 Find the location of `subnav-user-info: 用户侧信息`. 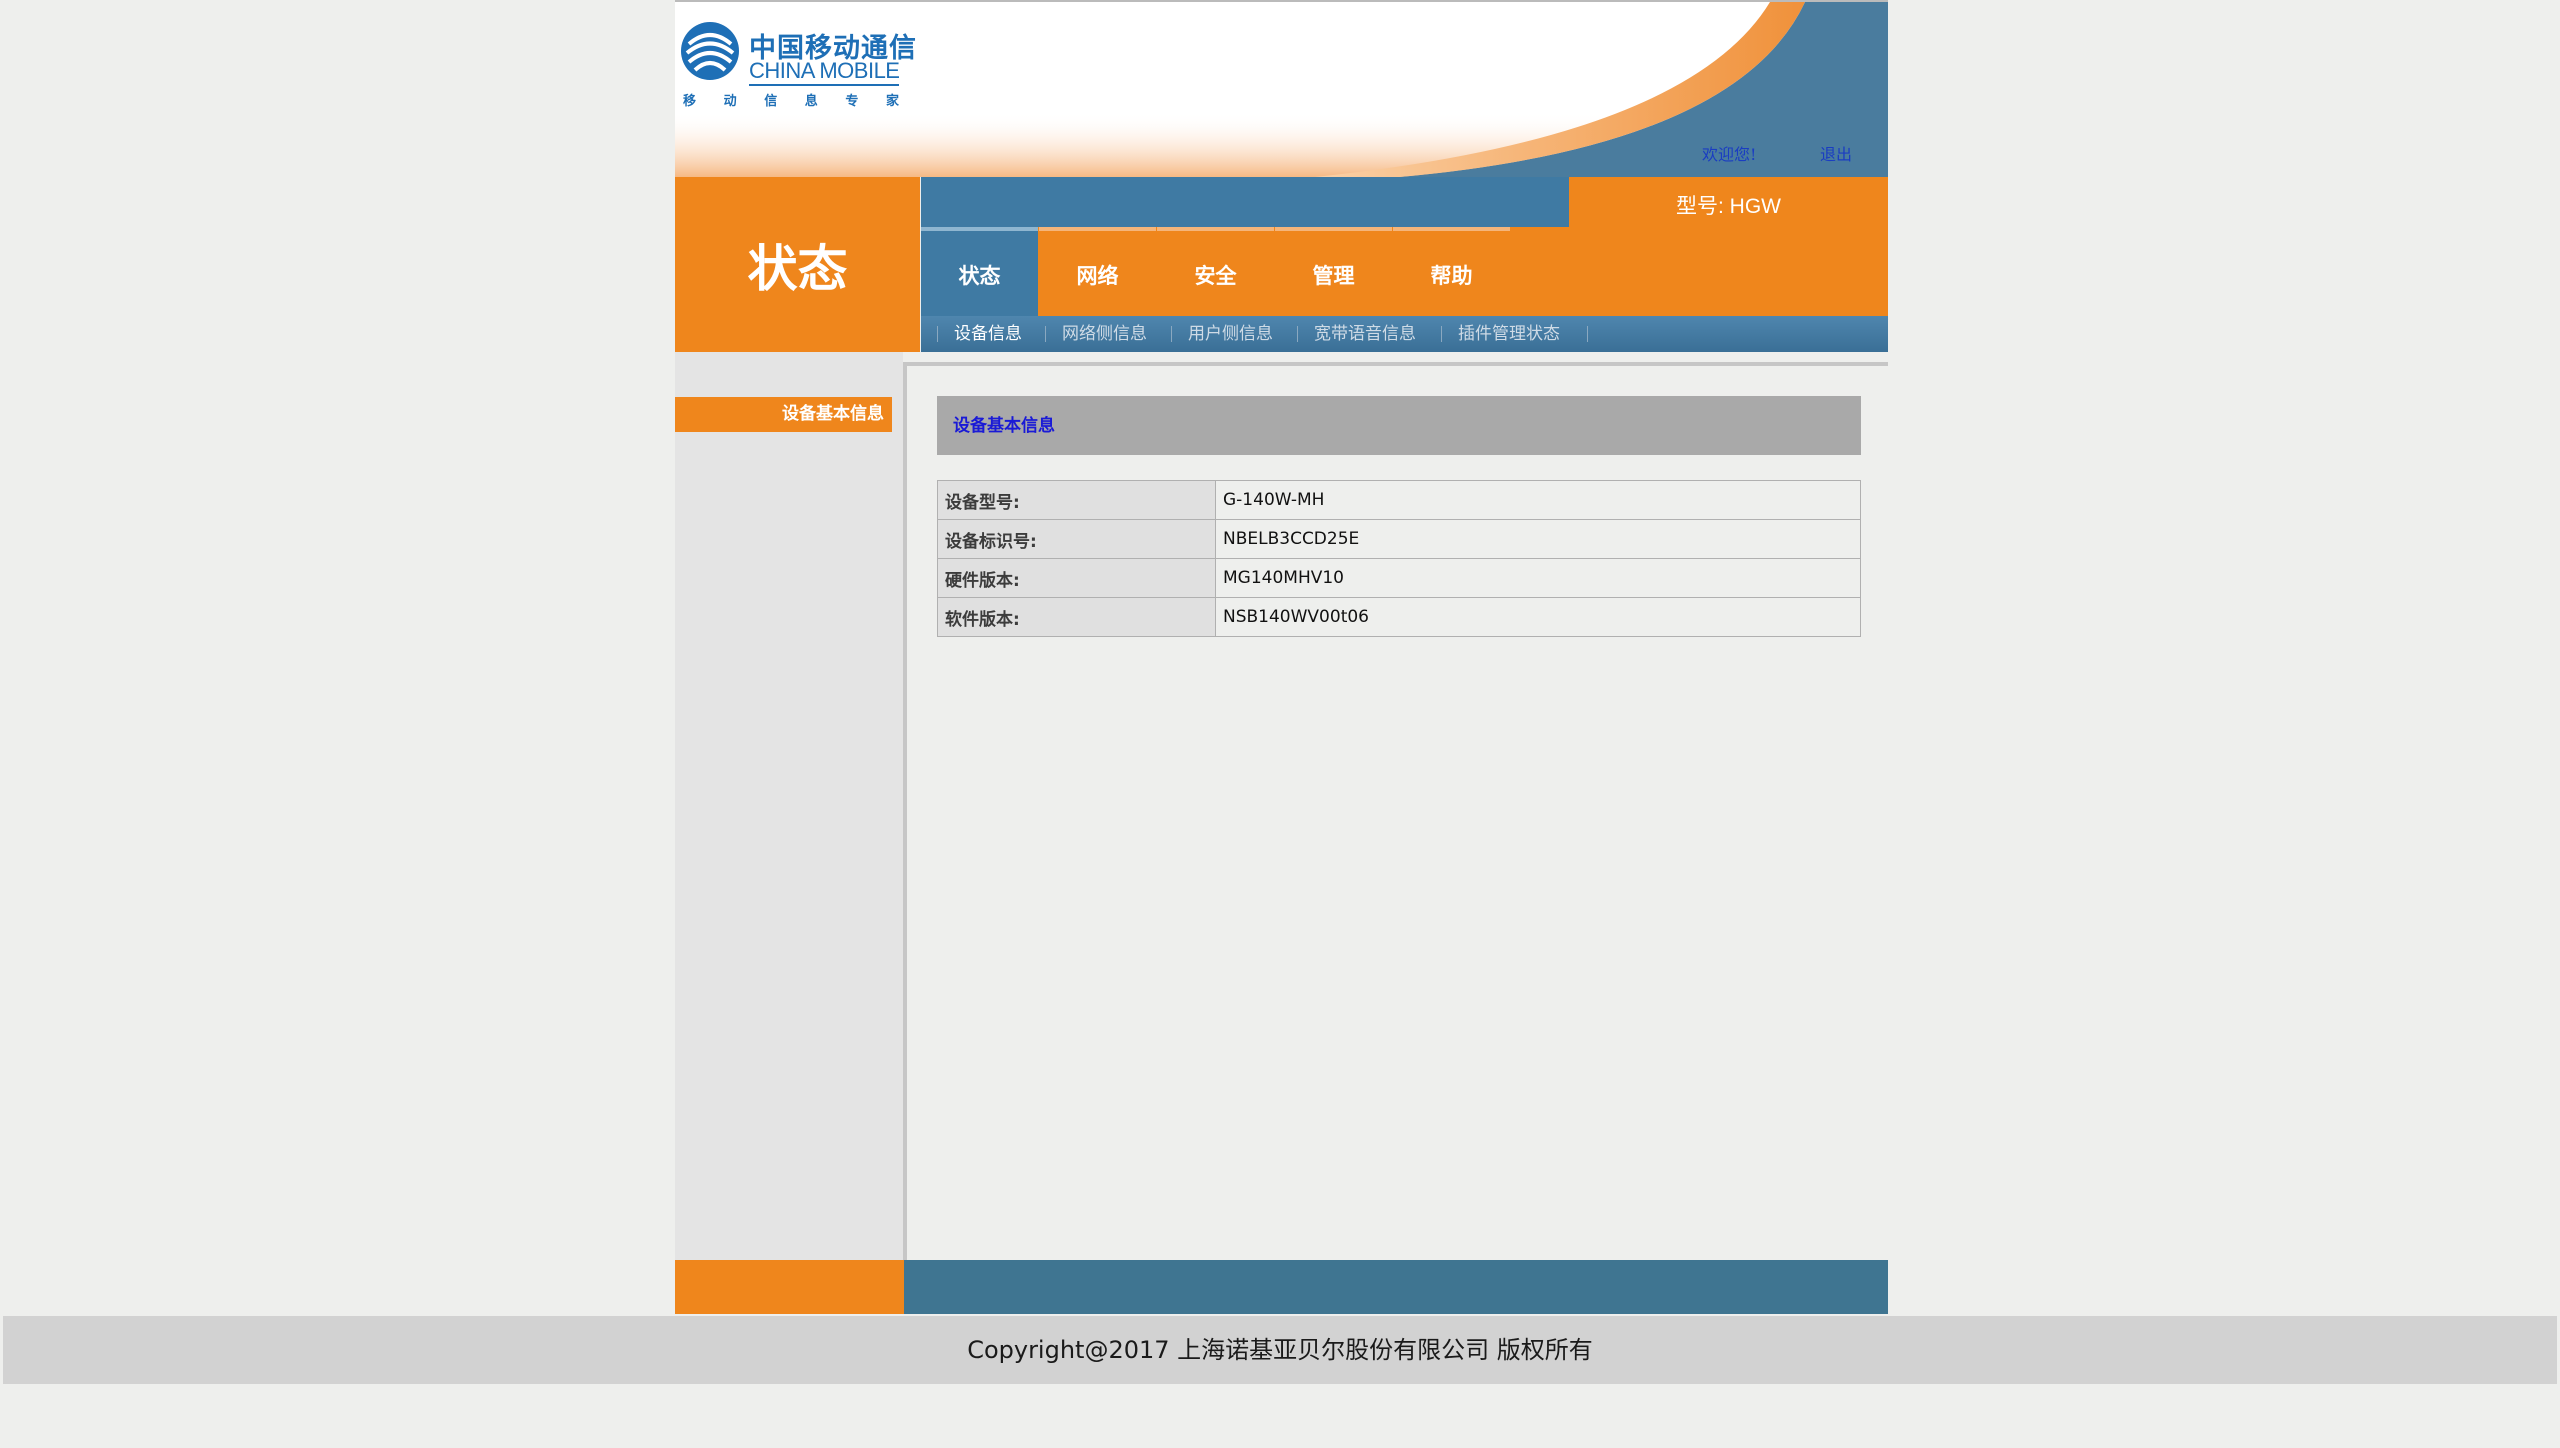

subnav-user-info: 用户侧信息 is located at coordinates (1230, 334).